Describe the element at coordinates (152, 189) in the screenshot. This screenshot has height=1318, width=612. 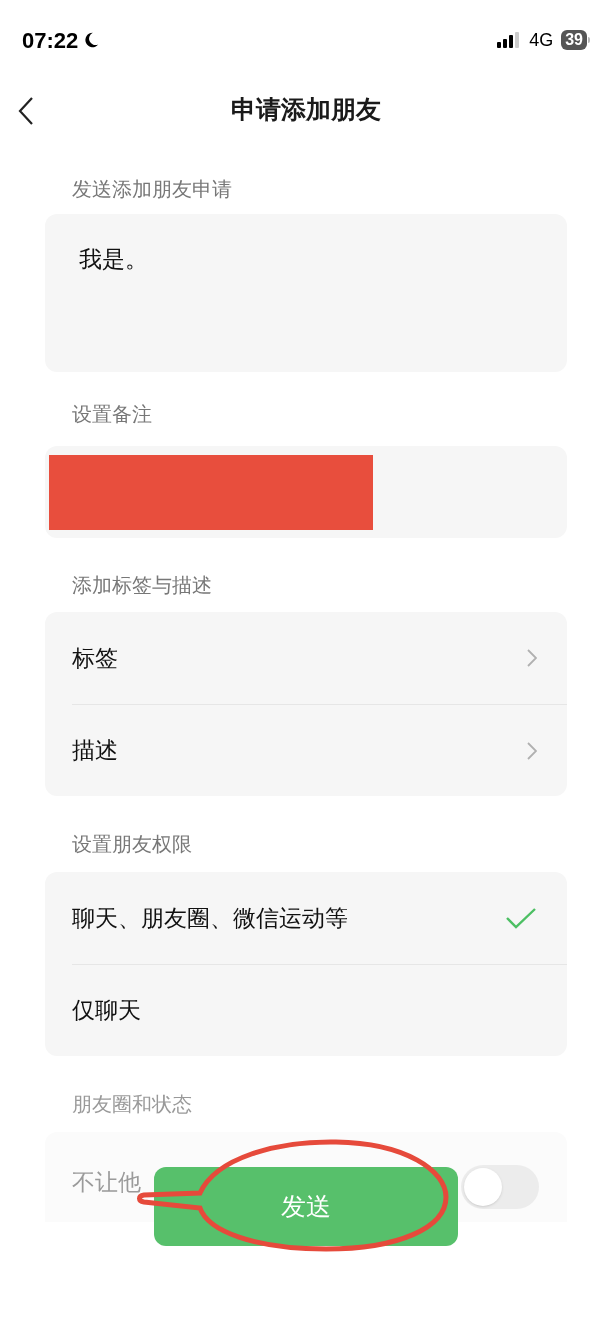
I see `section-label: 发送添加朋友申请` at that location.